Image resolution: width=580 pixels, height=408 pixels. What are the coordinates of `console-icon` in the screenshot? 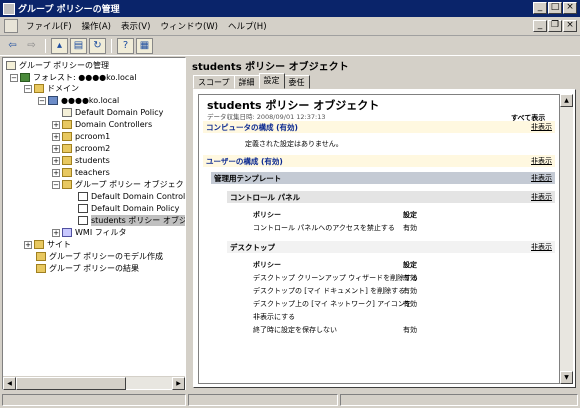 It's located at (11, 26).